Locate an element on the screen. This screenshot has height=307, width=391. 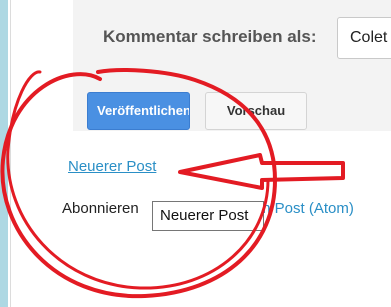
left-rail-divider is located at coordinates (10, 153).